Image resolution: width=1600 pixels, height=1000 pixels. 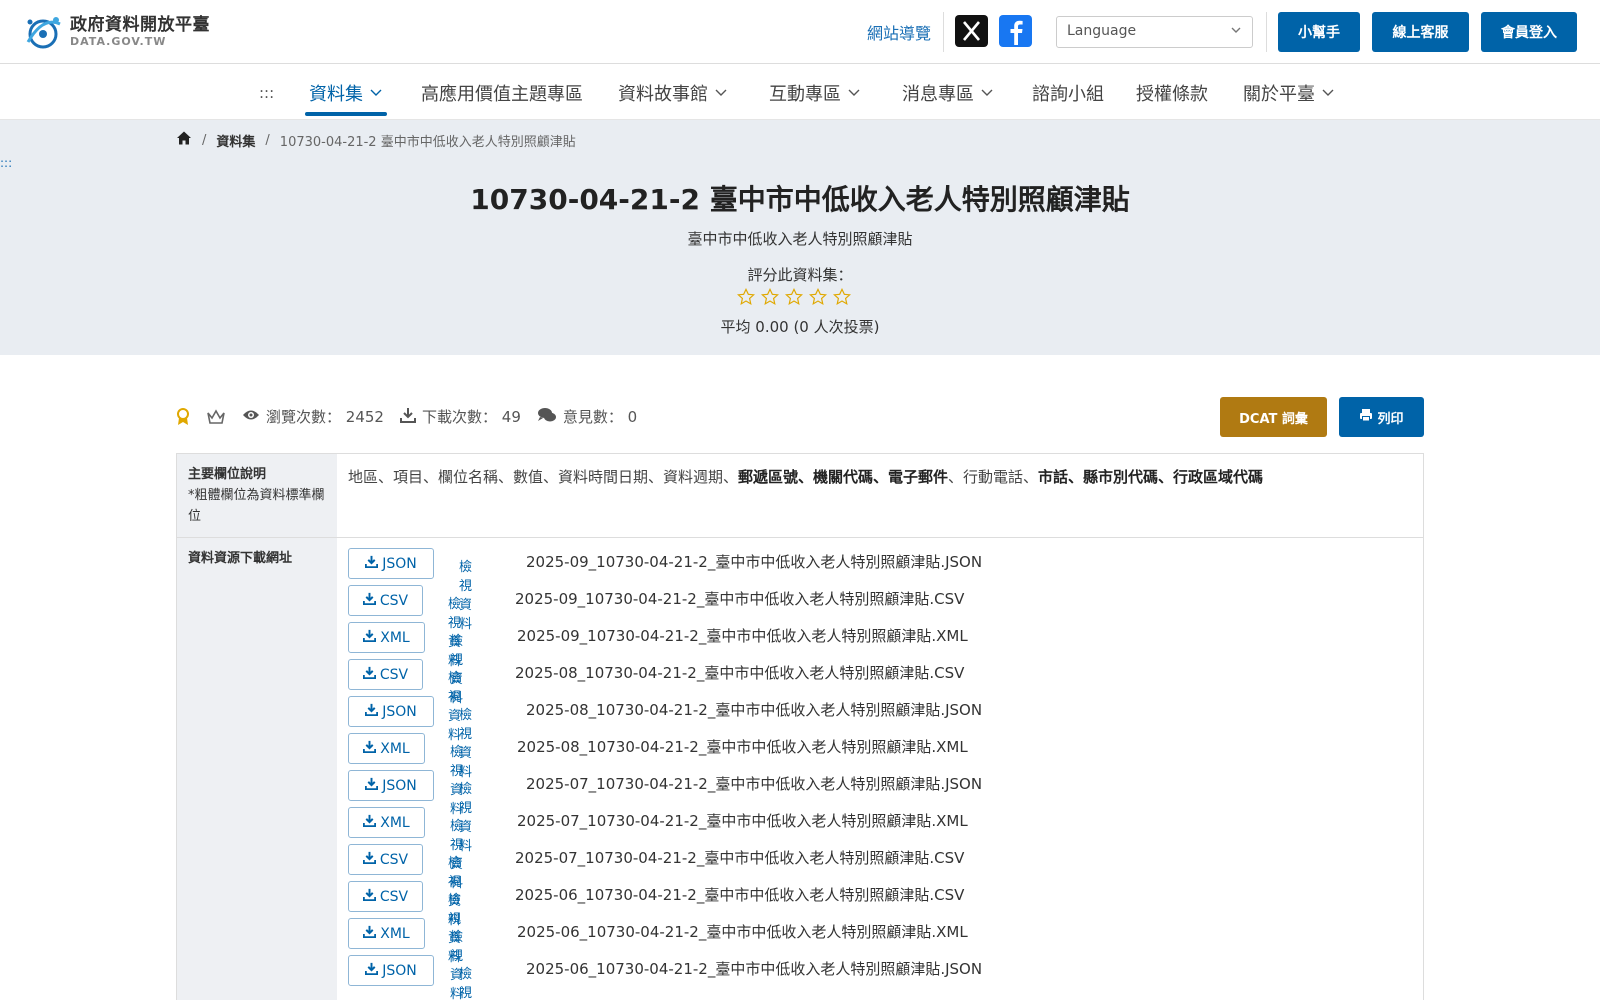 I want to click on logo-icon, so click(x=43, y=32).